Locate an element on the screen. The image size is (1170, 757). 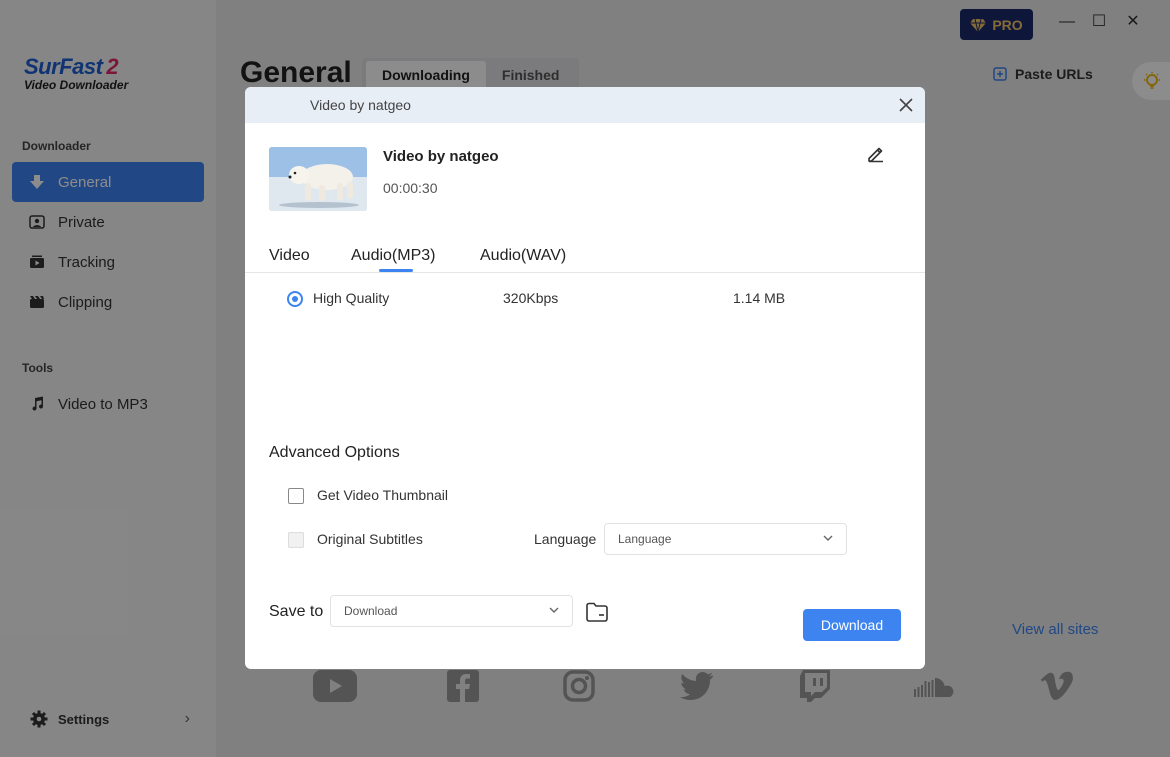
advanced-options-title: Advanced Options is located at coordinates (334, 452).